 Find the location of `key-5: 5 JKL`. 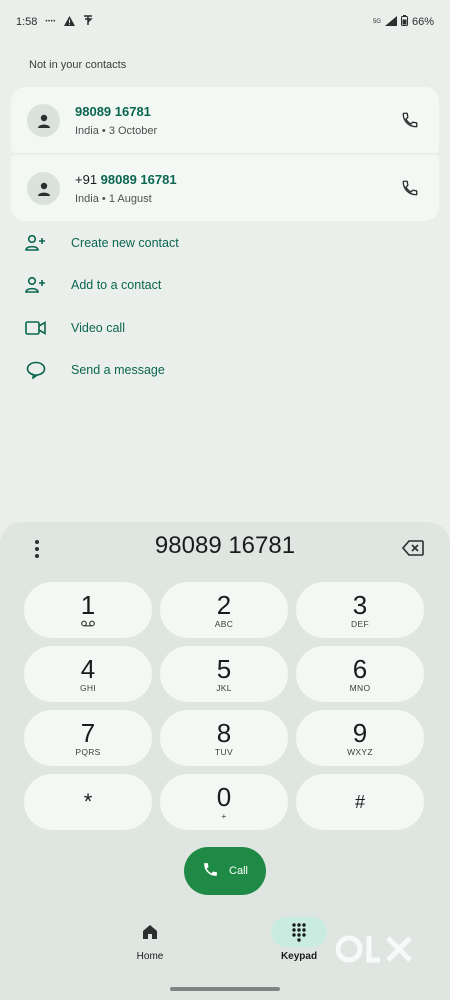

key-5: 5 JKL is located at coordinates (224, 674).